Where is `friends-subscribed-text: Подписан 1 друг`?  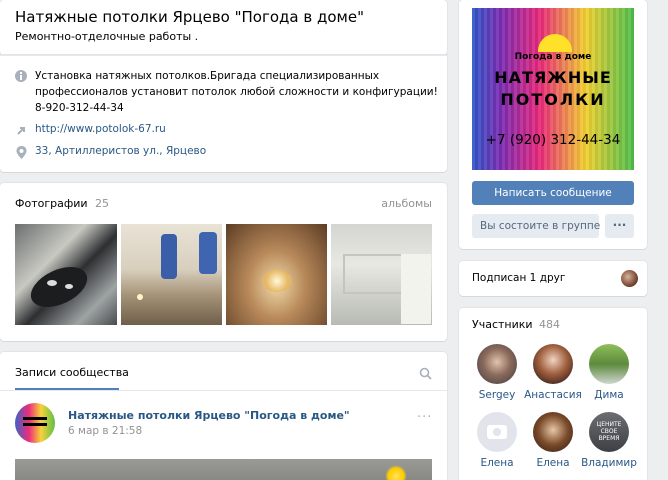 friends-subscribed-text: Подписан 1 друг is located at coordinates (519, 278).